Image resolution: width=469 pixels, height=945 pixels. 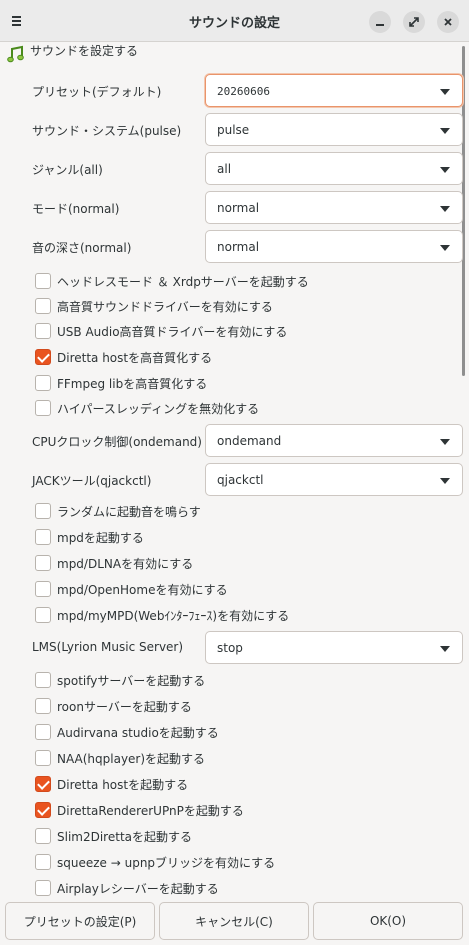 I want to click on close-icon, so click(x=448, y=22).